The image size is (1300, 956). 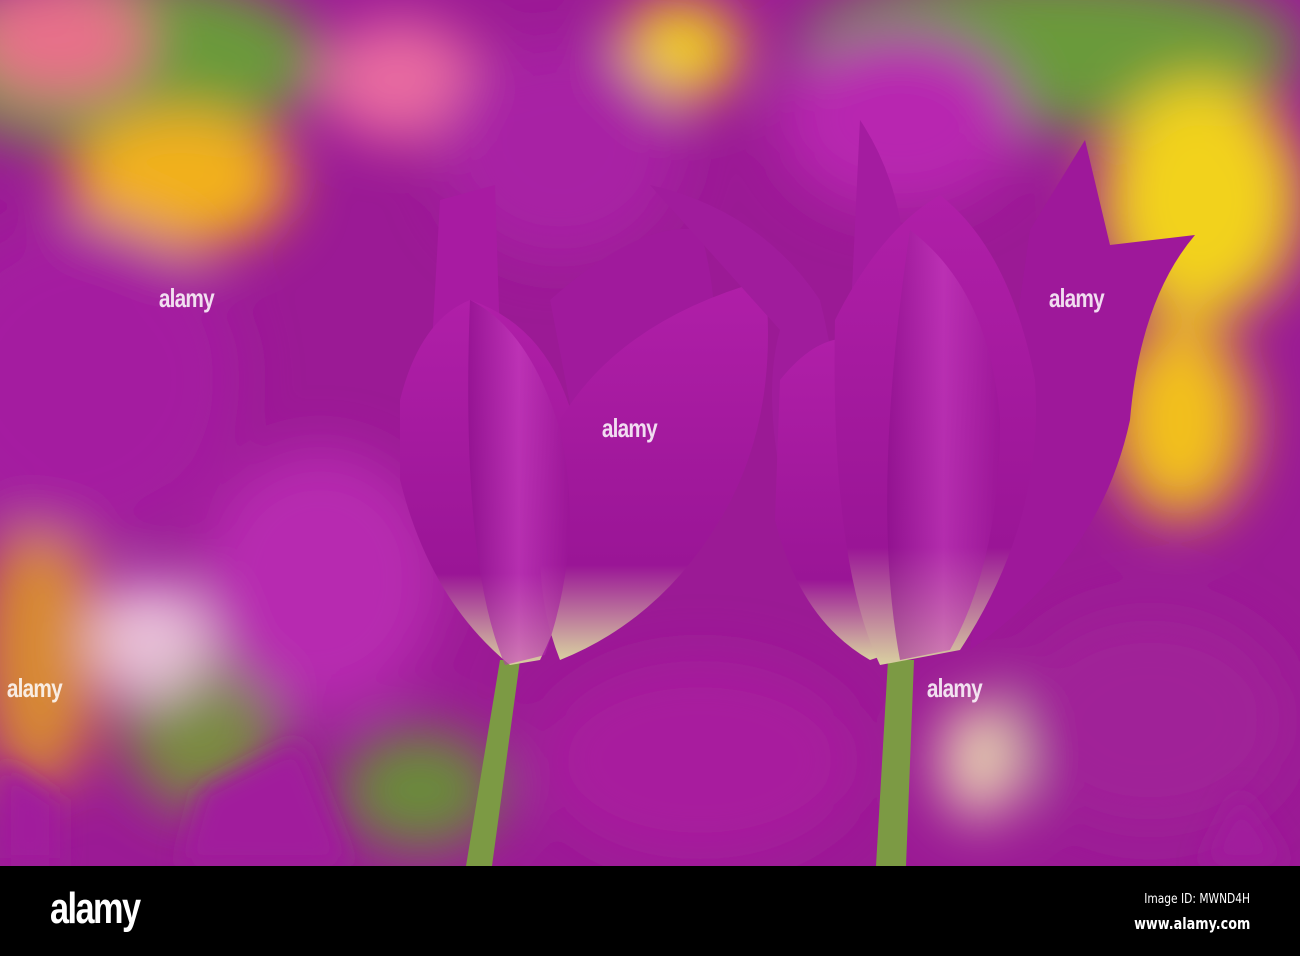 I want to click on alamy-logo: alamy, so click(x=95, y=908).